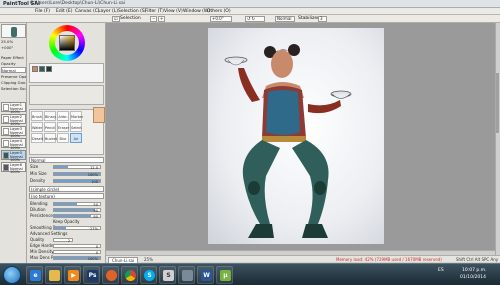 This screenshot has height=285, width=500. I want to click on zoom-out-button: −, so click(154, 19).